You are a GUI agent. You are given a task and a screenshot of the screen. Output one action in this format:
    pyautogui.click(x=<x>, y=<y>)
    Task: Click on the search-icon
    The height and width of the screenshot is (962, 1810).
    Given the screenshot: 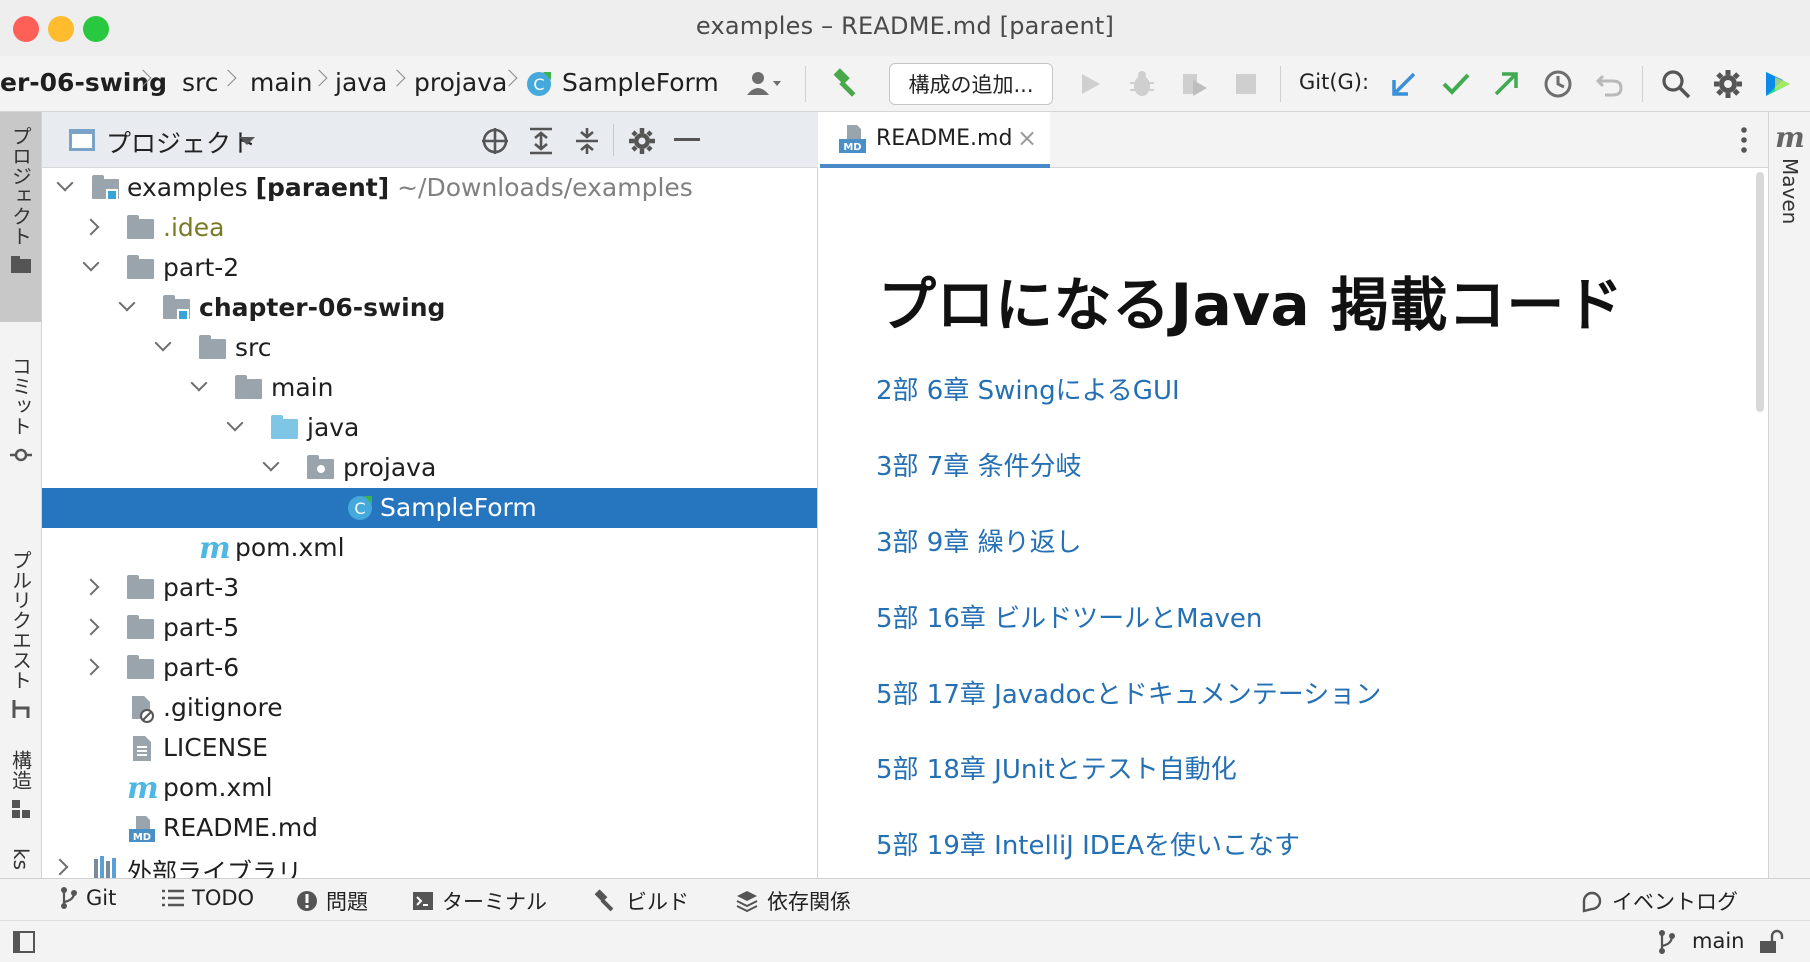 What is the action you would take?
    pyautogui.click(x=1676, y=84)
    